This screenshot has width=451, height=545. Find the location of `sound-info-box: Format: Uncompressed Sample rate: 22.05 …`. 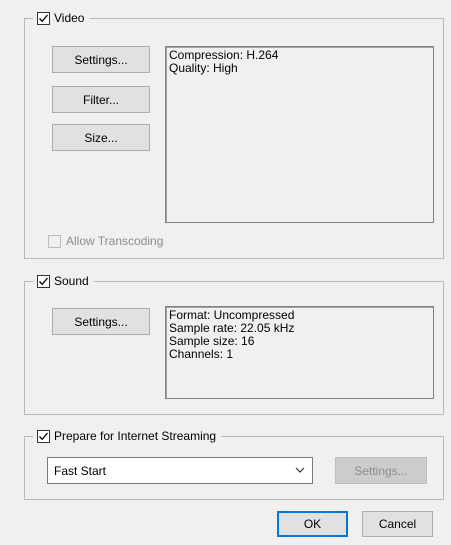

sound-info-box: Format: Uncompressed Sample rate: 22.05 … is located at coordinates (299, 352).